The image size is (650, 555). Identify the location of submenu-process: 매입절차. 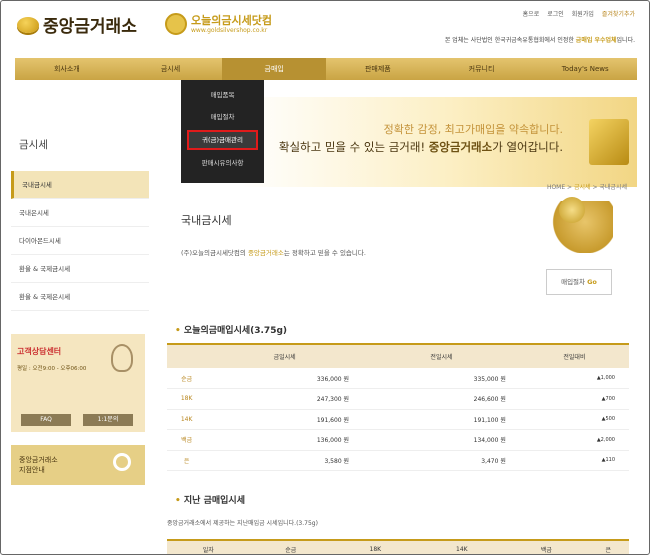
(222, 117).